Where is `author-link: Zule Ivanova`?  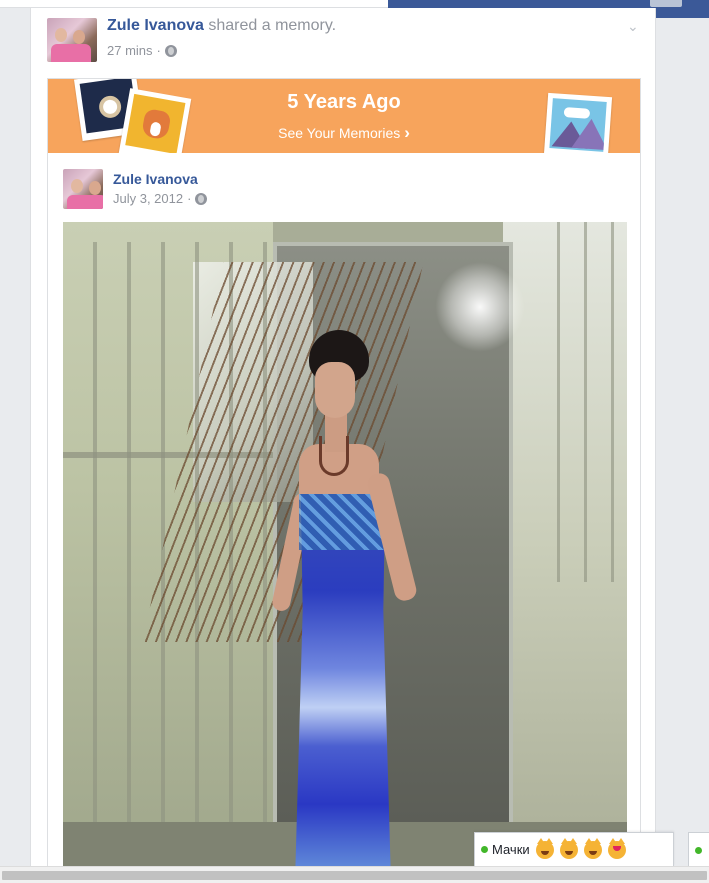 author-link: Zule Ivanova is located at coordinates (155, 25).